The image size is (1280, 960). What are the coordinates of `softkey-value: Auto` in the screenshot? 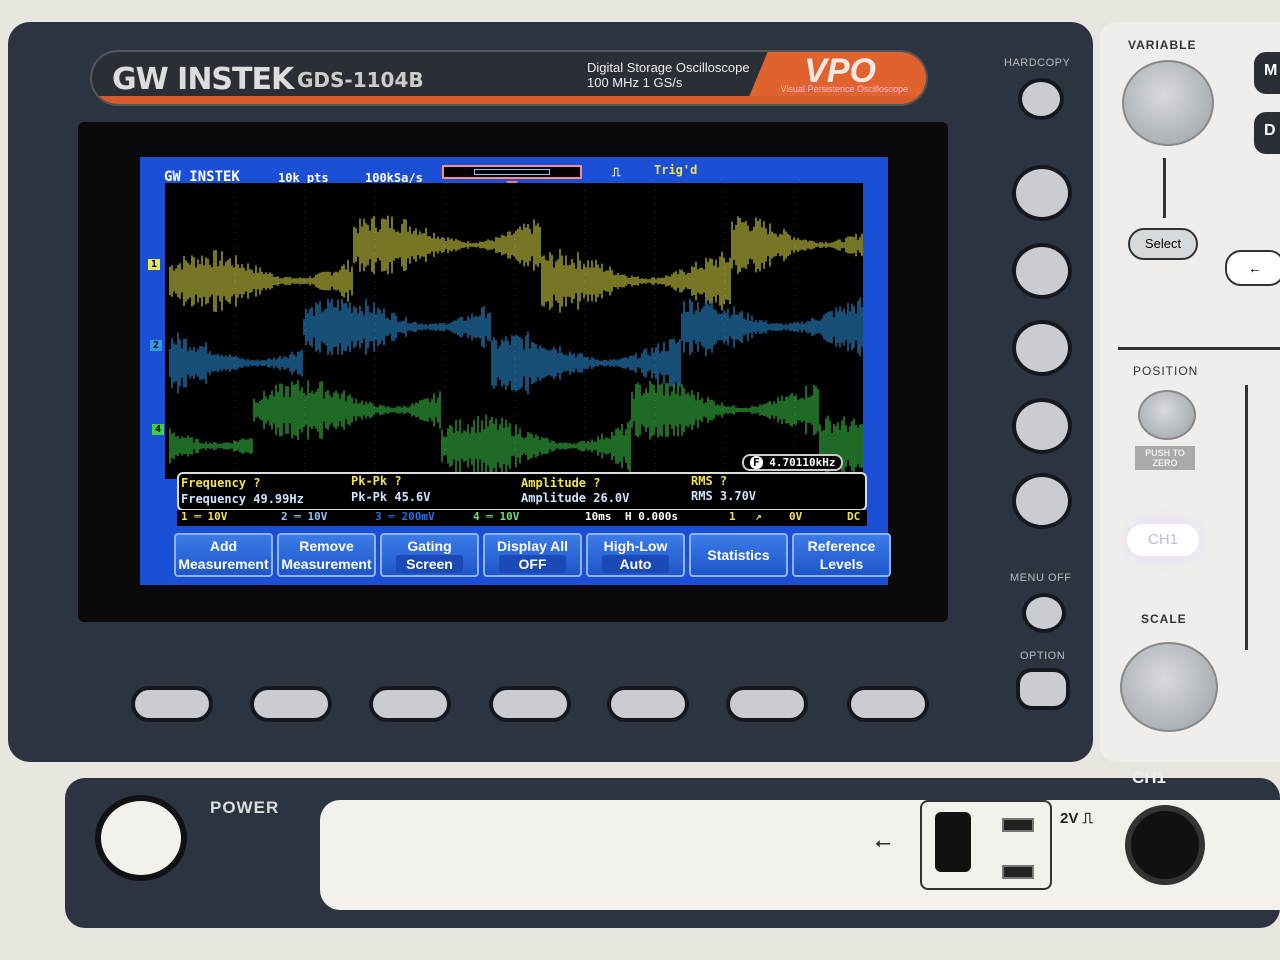 It's located at (635, 564).